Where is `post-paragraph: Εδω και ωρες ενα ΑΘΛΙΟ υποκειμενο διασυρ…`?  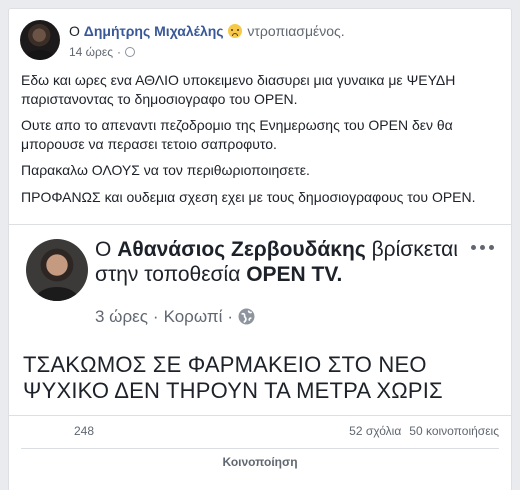
post-paragraph: Εδω και ωρες ενα ΑΘΛΙΟ υποκειμενο διασυρ… is located at coordinates (238, 89).